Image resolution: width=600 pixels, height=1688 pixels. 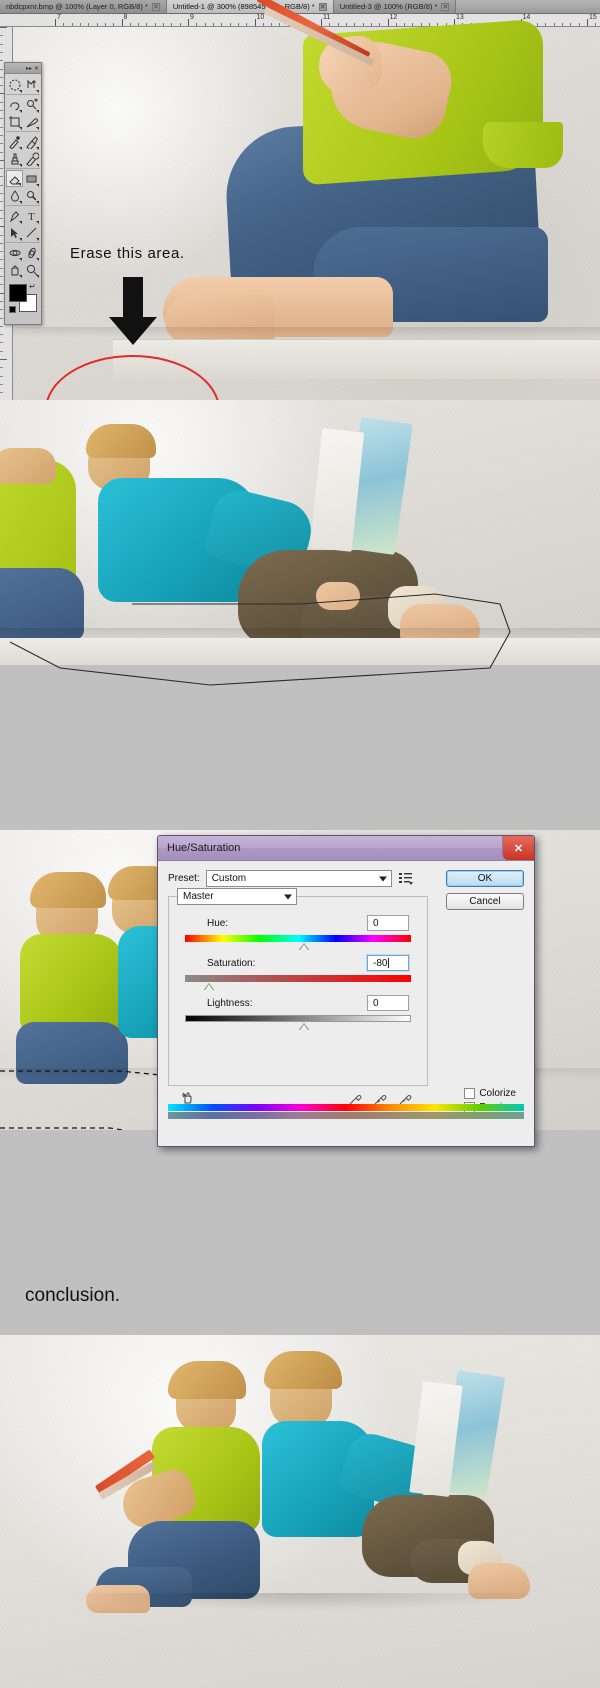 What do you see at coordinates (490, 1093) in the screenshot?
I see `colorize-checkbox-row: Colorize` at bounding box center [490, 1093].